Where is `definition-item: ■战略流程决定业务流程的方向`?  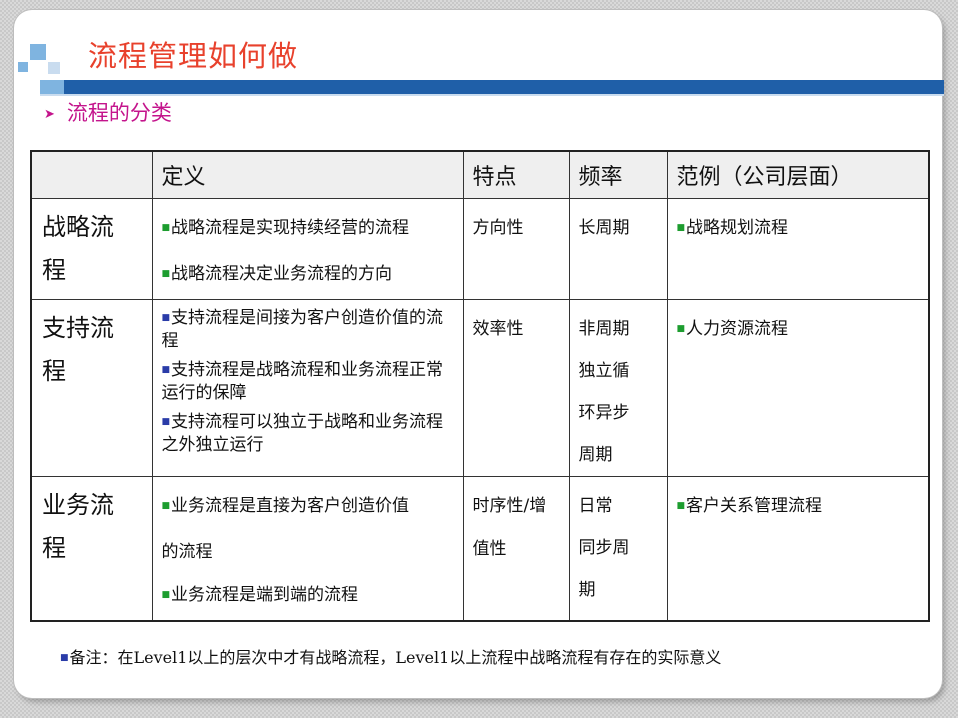 definition-item: ■战略流程决定业务流程的方向 is located at coordinates (309, 276).